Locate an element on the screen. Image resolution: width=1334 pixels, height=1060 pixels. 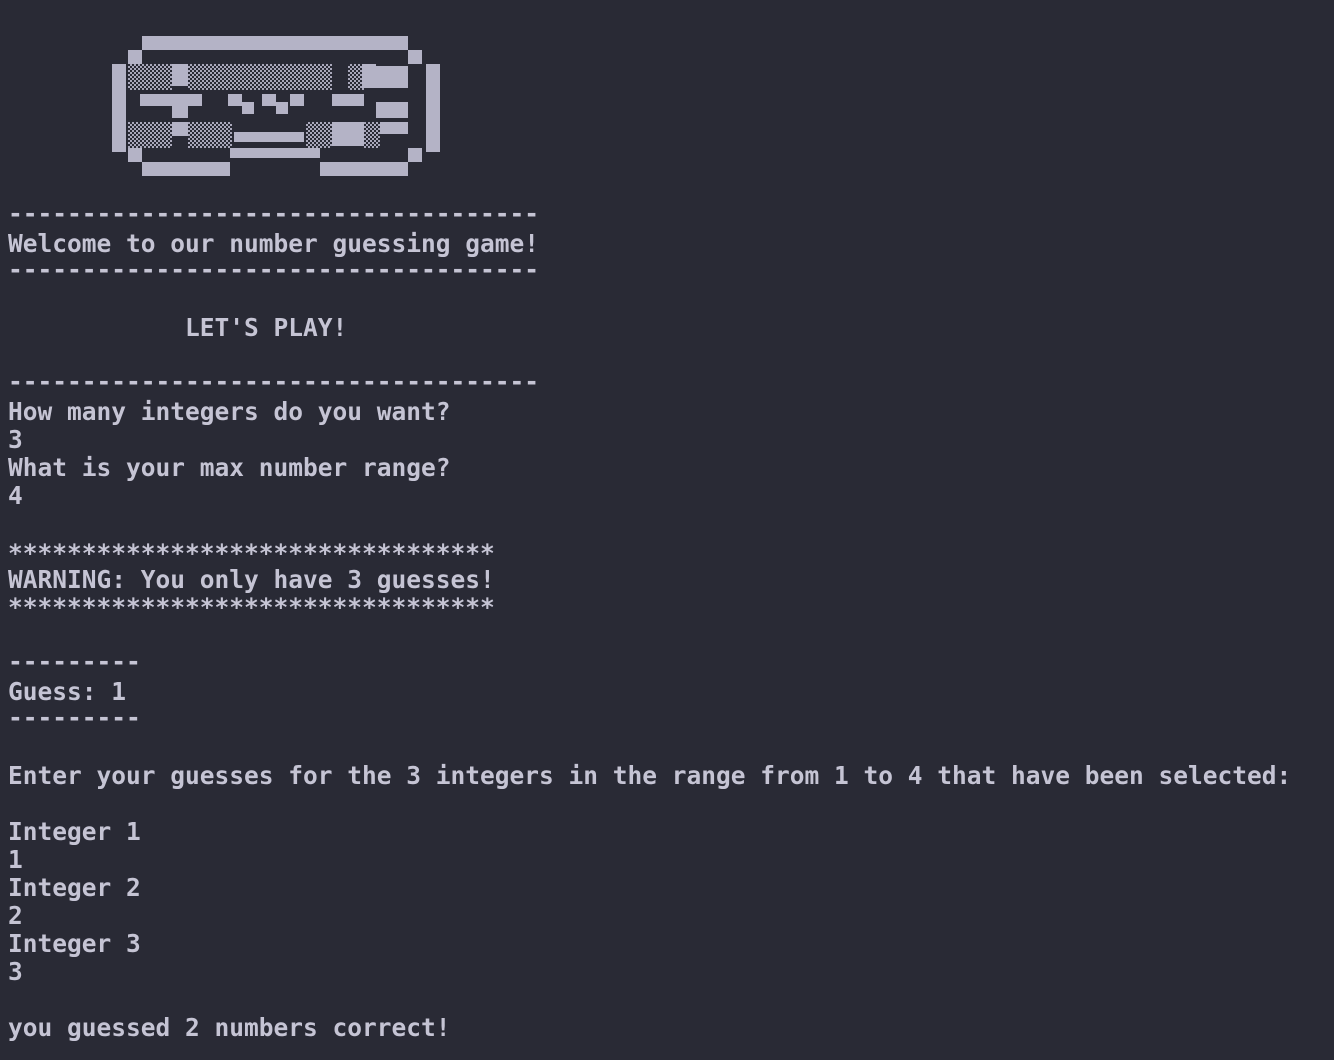
integer-3-label: Integer 3 is located at coordinates (74, 943).